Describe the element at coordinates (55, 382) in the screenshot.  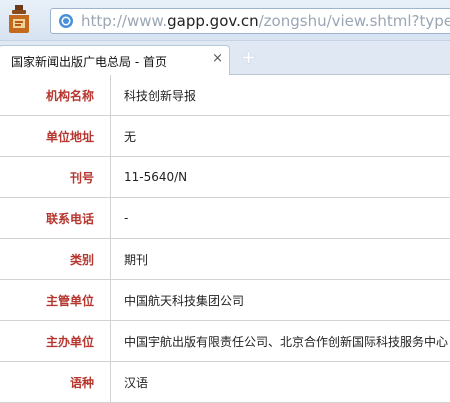
I see `row-label: 语种` at that location.